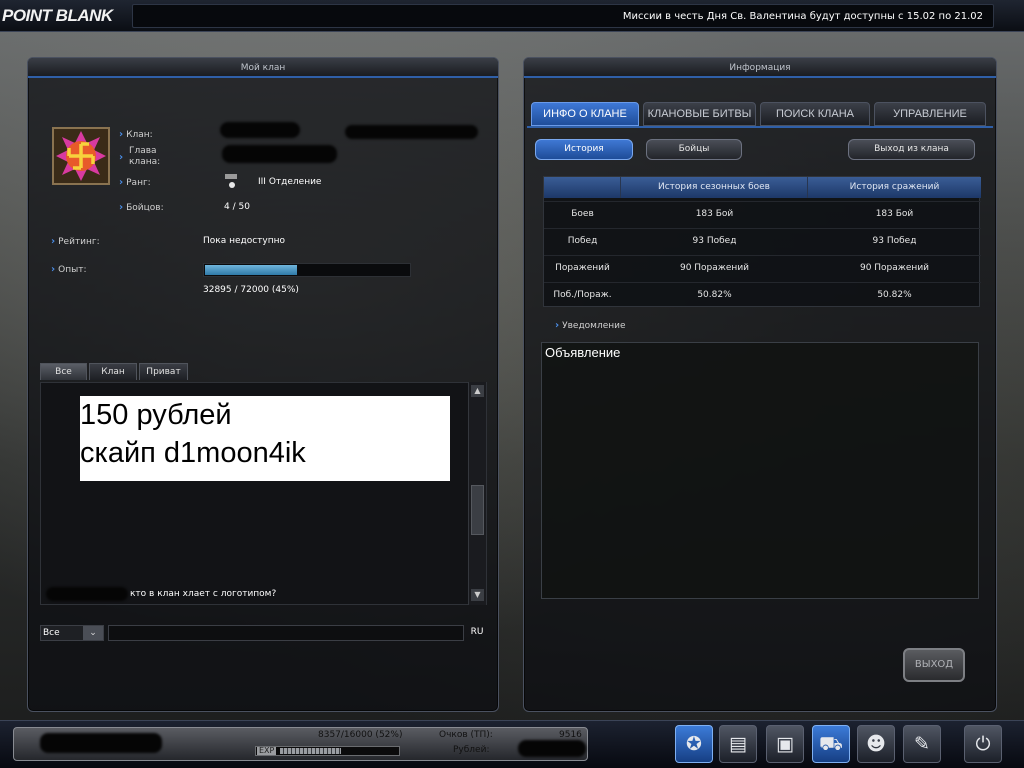 The height and width of the screenshot is (768, 1024). What do you see at coordinates (93, 633) in the screenshot?
I see `chevron-down-icon: ⌄` at bounding box center [93, 633].